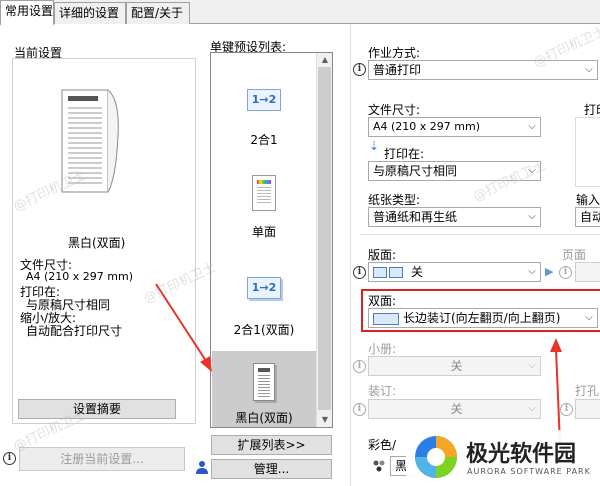 Image resolution: width=600 pixels, height=486 pixels. What do you see at coordinates (483, 318) in the screenshot?
I see `duplex-select: 长边装订(向左翻页/向上翻页) ⌵` at bounding box center [483, 318].